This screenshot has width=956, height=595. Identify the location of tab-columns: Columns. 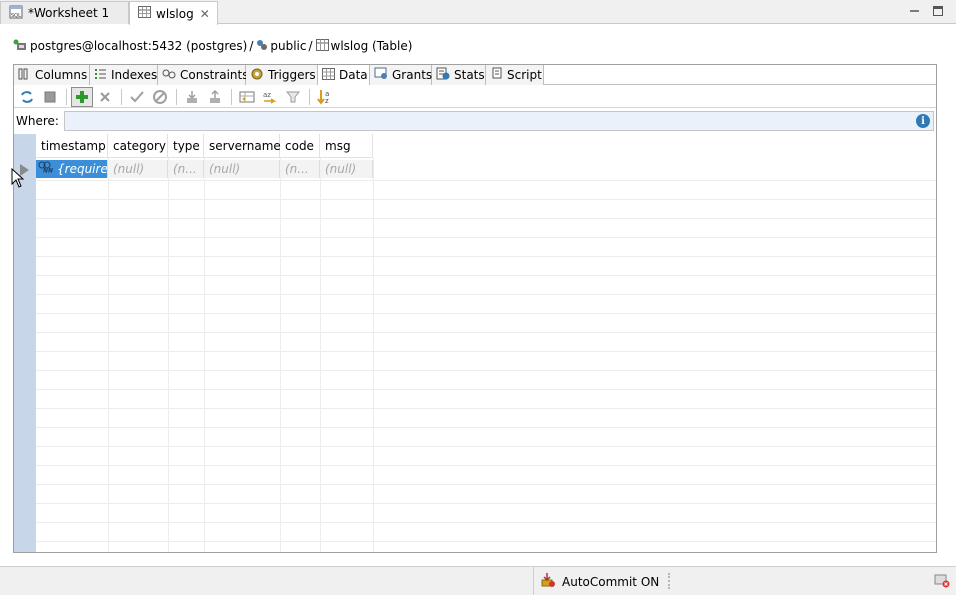
(52, 75).